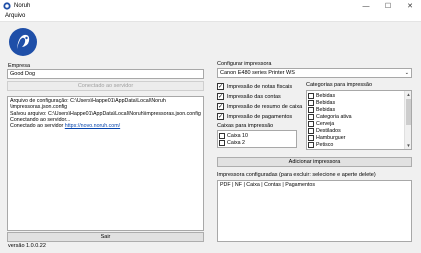 Image resolution: width=421 pixels, height=253 pixels. Describe the element at coordinates (237, 135) in the screenshot. I see `list-item-label: Caixa 10` at that location.